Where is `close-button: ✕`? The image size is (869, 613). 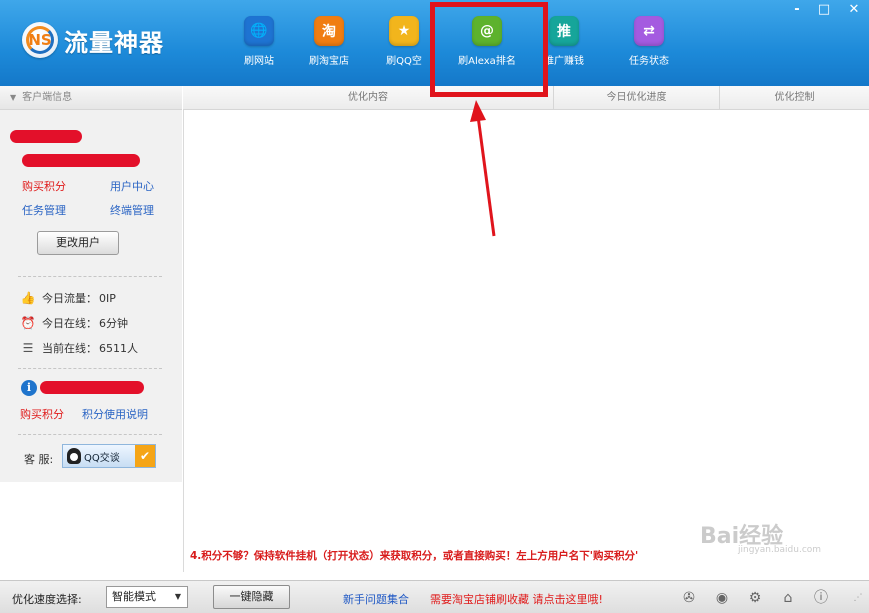
close-button: ✕ is located at coordinates (854, 9).